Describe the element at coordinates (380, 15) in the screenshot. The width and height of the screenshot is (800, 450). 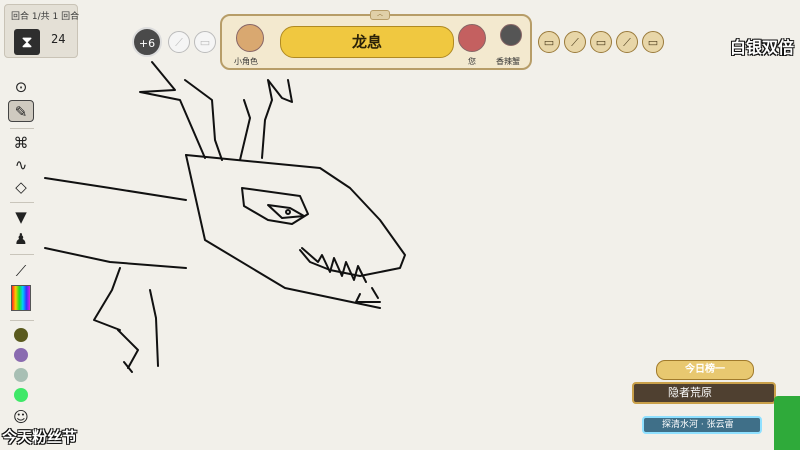
I see `panel-collapse-icon: ︿` at that location.